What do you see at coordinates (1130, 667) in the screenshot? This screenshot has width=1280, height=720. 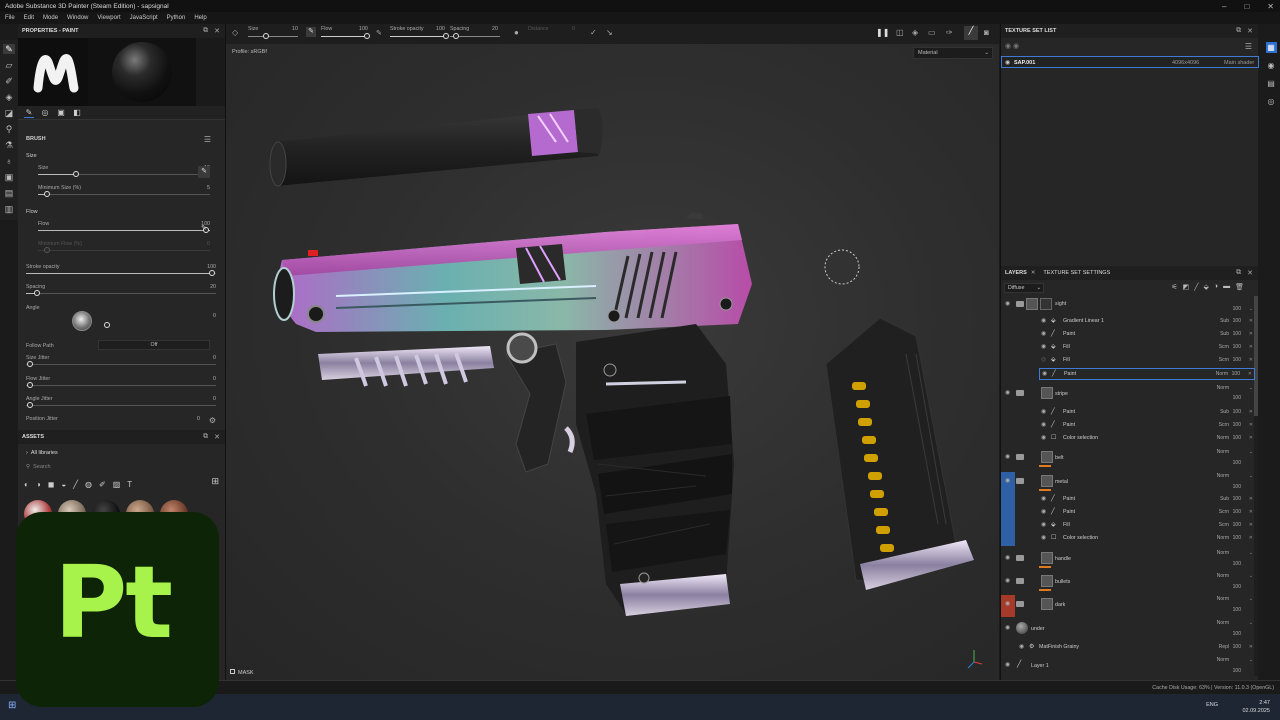 I see `layer-layer-1: ◉ ╱ Layer 1 Norm 100 ⌄` at bounding box center [1130, 667].